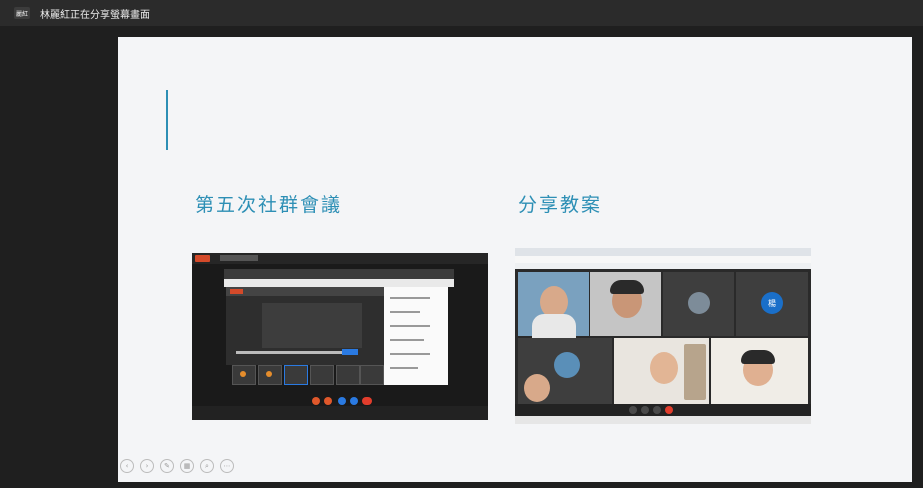  Describe the element at coordinates (167, 120) in the screenshot. I see `accent-line` at that location.